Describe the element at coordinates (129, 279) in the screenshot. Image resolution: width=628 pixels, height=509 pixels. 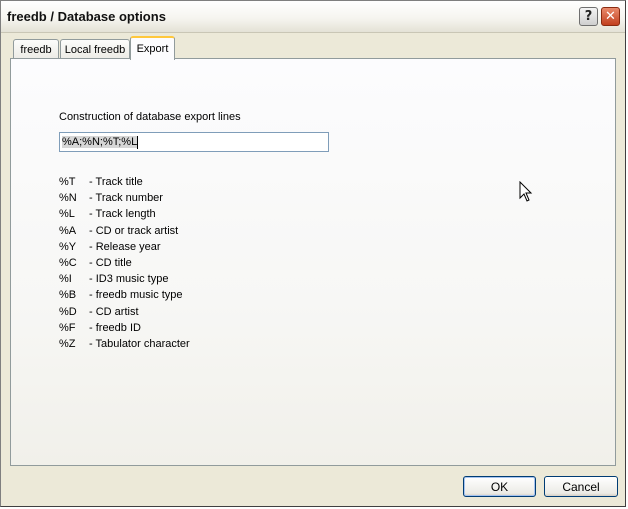
I see `legend-desc: - ID3 music type` at that location.